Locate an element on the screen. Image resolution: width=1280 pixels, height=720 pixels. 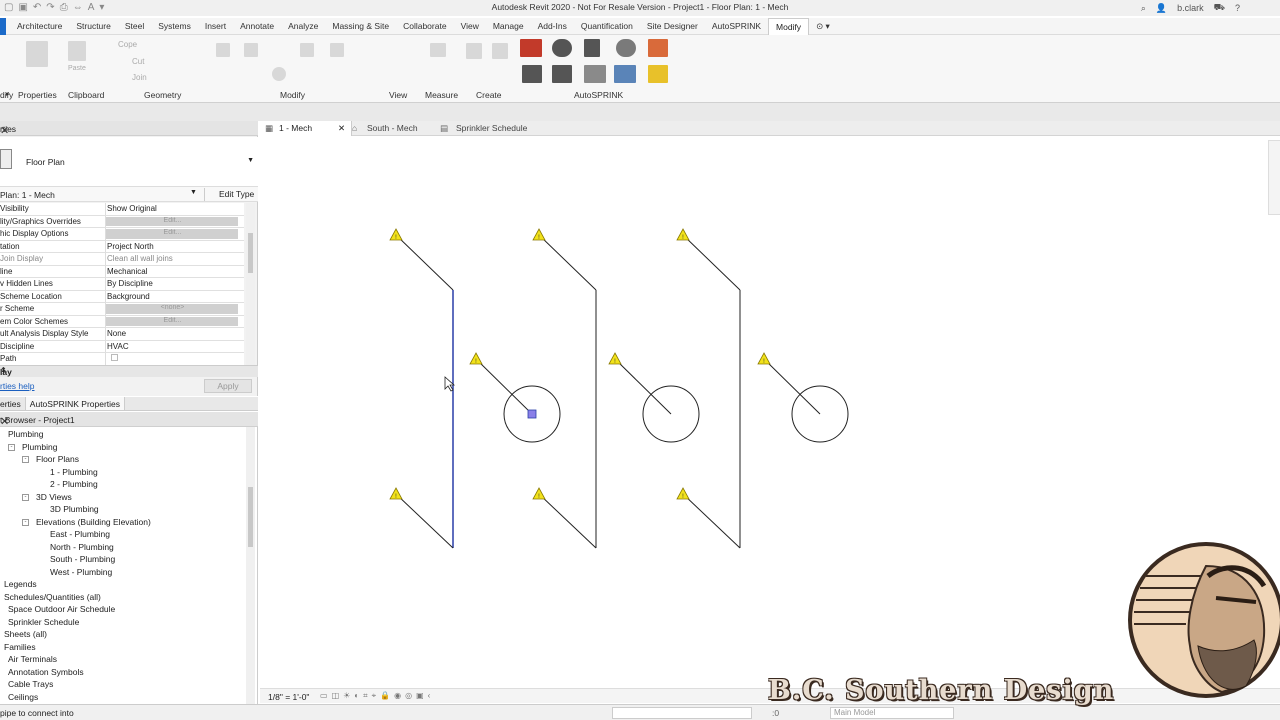
instance-selector: Plan: 1 - Mech ▼ Edit Type is located at coordinates (129, 194).